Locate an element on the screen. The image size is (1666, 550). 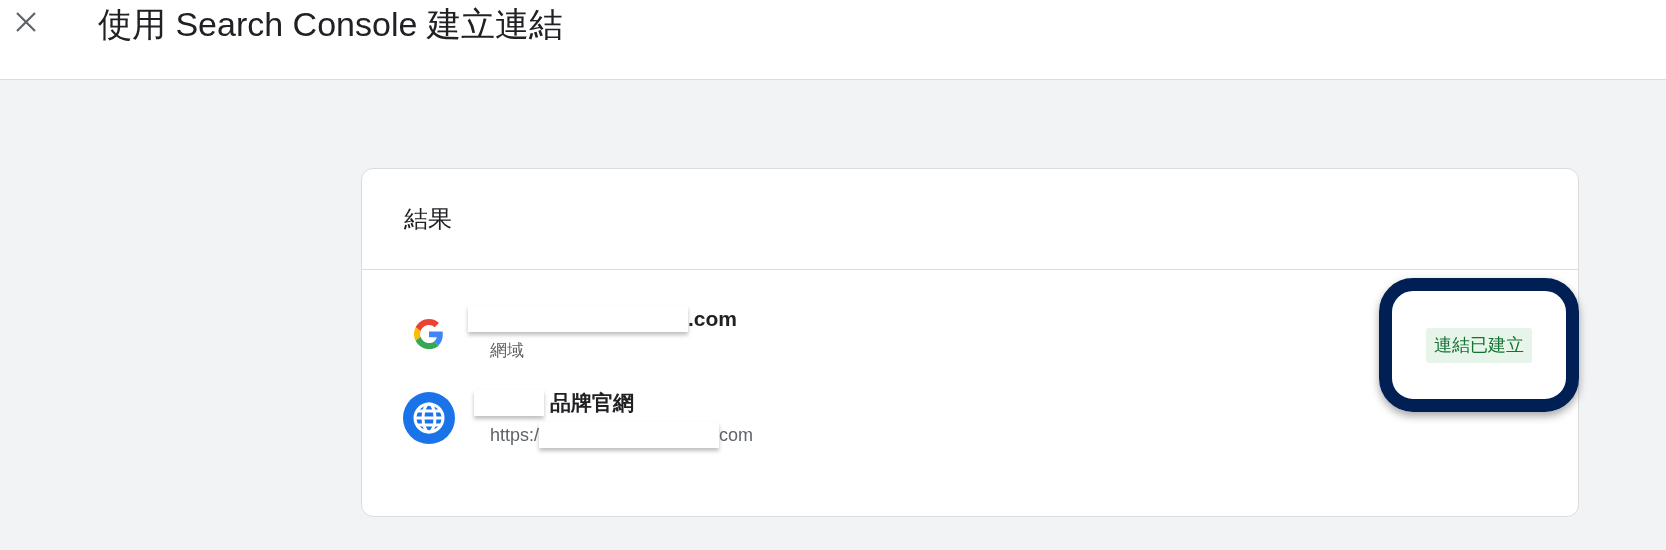
status-badge: 連結已建立 is located at coordinates (1479, 345).